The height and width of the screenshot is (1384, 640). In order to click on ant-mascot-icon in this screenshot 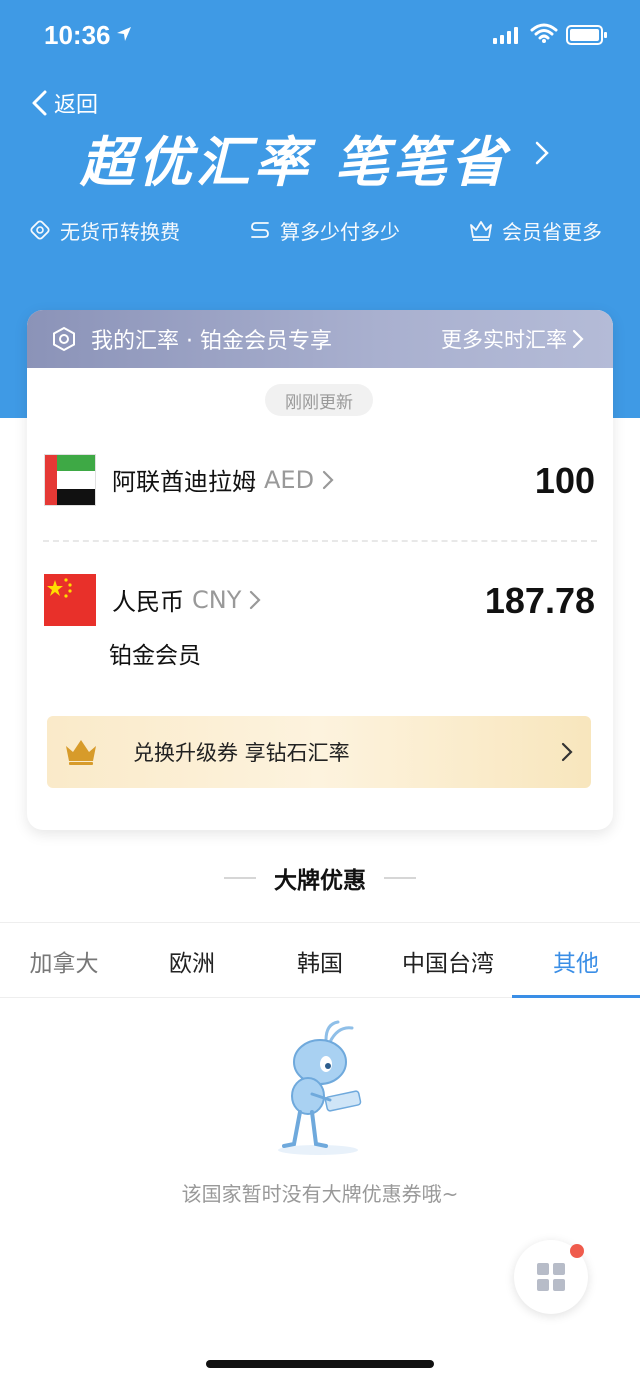, I will do `click(320, 1087)`.